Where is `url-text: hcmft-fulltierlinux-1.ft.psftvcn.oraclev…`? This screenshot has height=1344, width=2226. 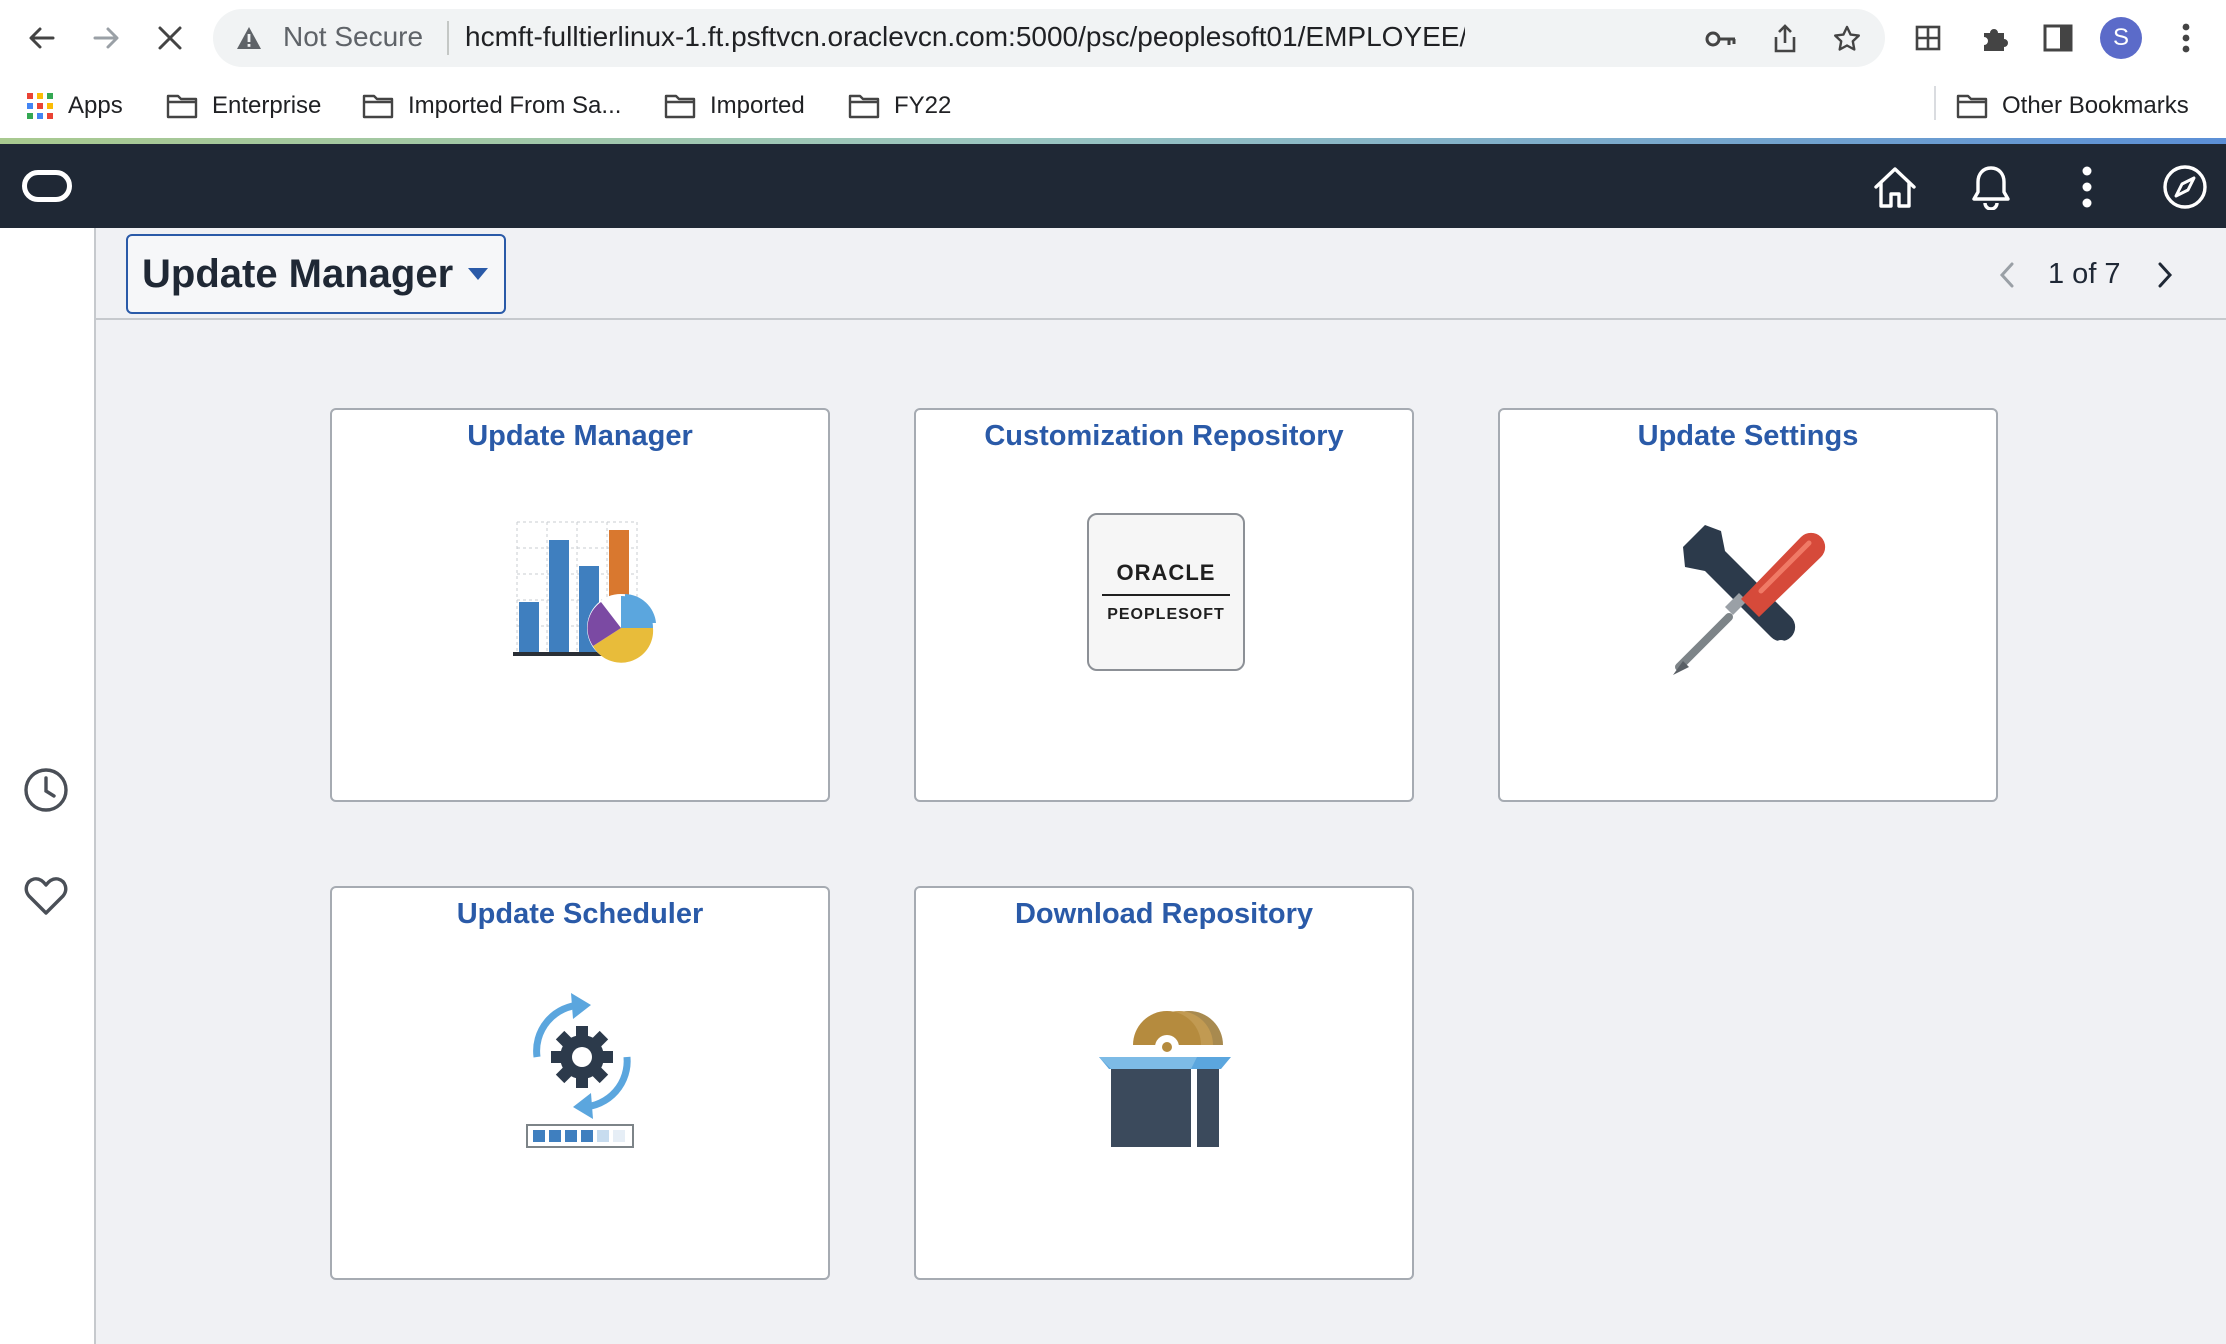
url-text: hcmft-fulltierlinux-1.ft.psftvcn.oraclev… is located at coordinates (965, 37).